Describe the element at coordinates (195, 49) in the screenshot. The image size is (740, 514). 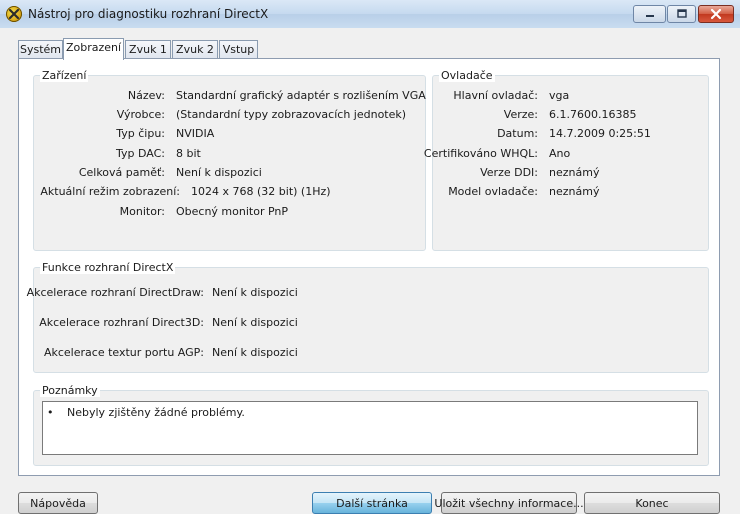
I see `tab-sound-2: Zvuk 2` at that location.